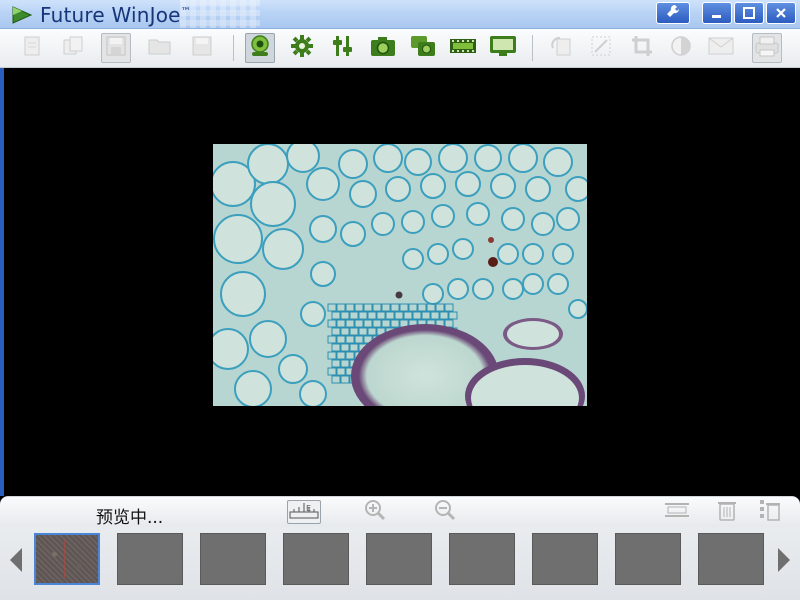 The image size is (800, 600). I want to click on resize-icon, so click(601, 48).